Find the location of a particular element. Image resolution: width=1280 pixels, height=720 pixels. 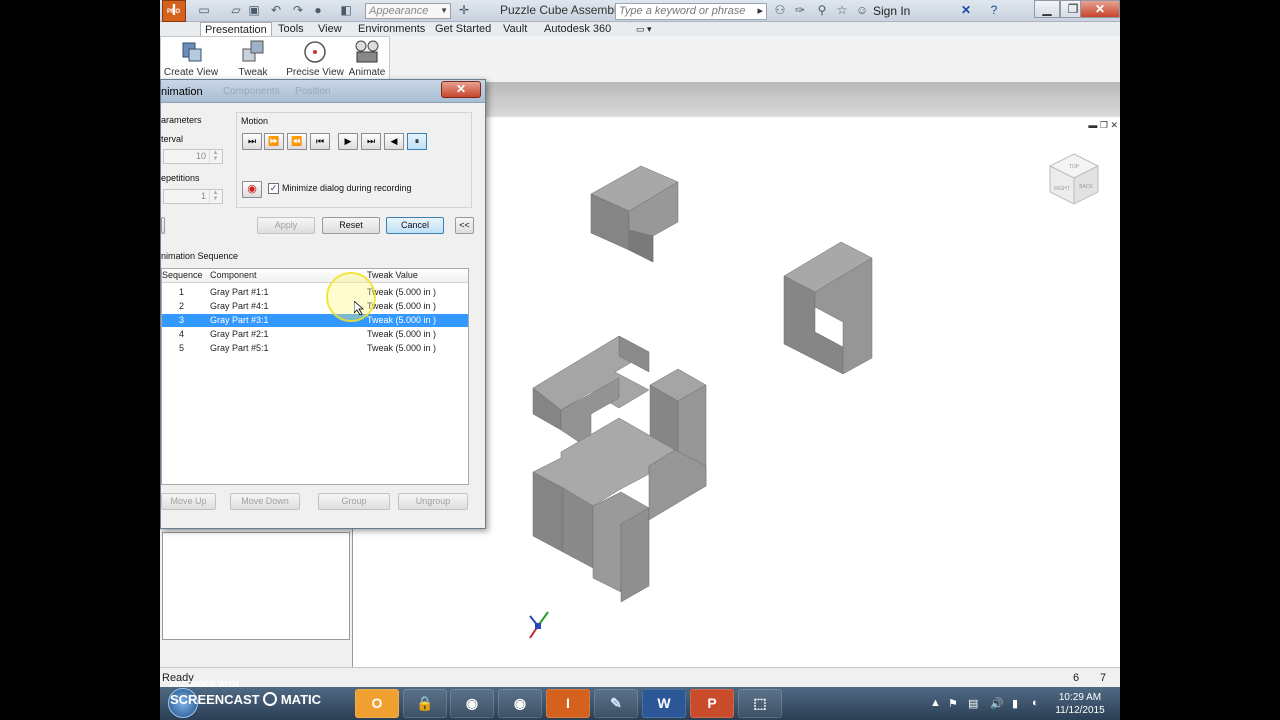

new-file-icon: ▭ is located at coordinates (204, 10).